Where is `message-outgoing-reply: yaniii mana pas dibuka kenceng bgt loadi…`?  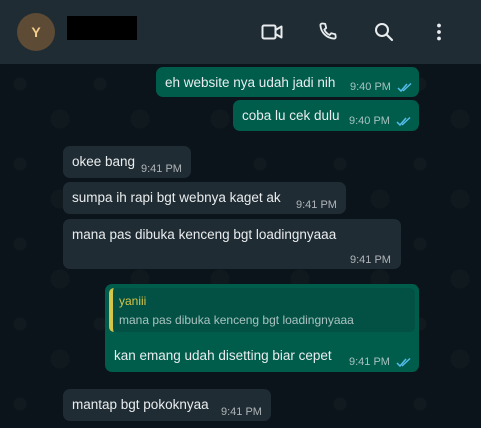 message-outgoing-reply: yaniii mana pas dibuka kenceng bgt loadi… is located at coordinates (262, 328).